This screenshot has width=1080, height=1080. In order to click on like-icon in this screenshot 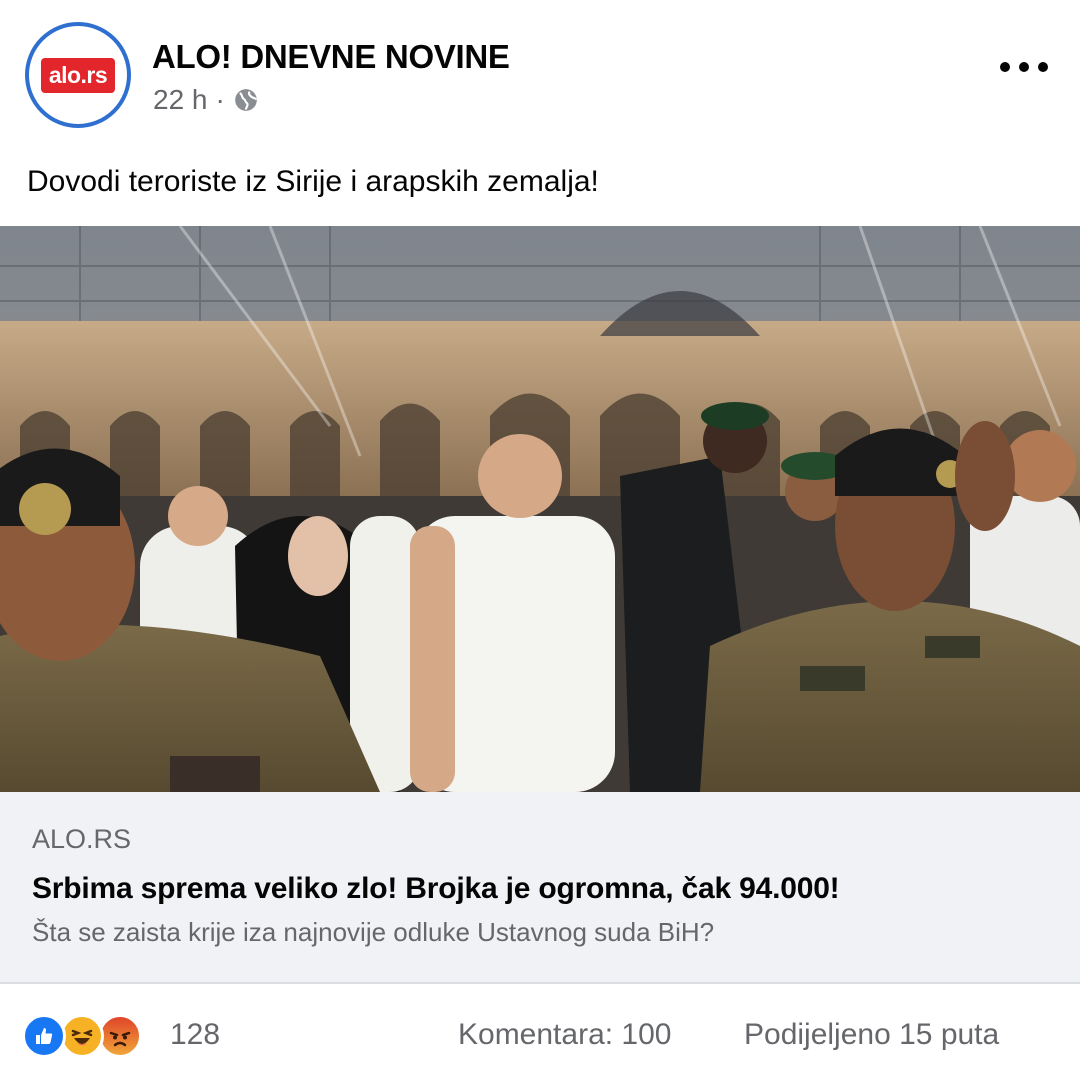, I will do `click(44, 1036)`.